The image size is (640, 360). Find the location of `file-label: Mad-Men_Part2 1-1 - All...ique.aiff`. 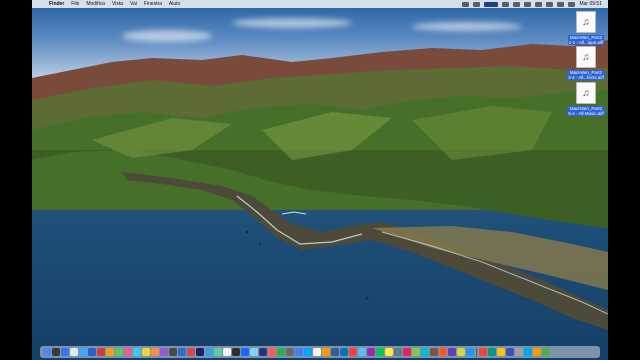

file-label: Mad-Men_Part2 1-1 - All...ique.aiff is located at coordinates (586, 40).